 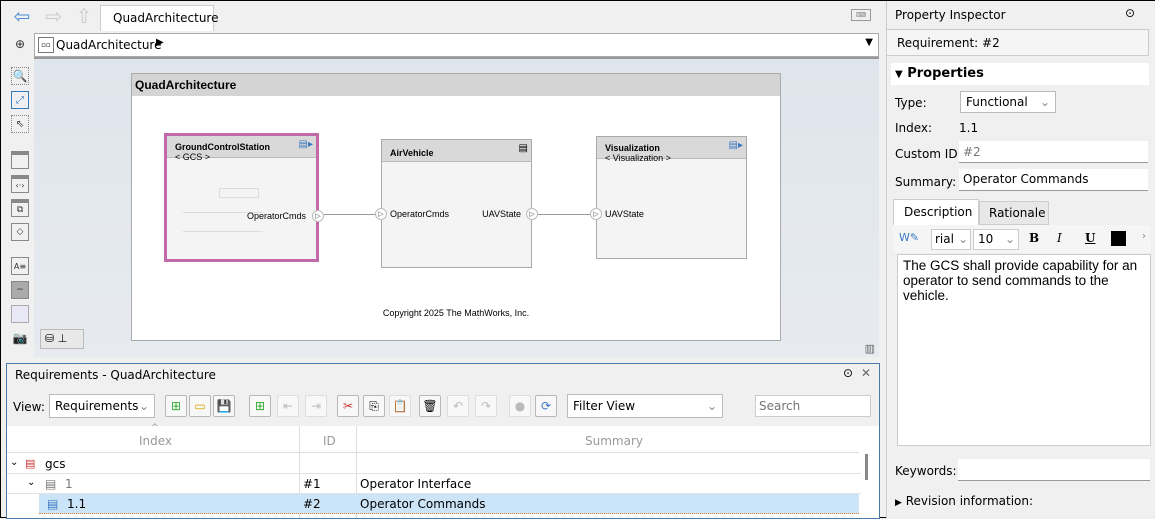 I want to click on copyright-text: Copyright 2025 The MathWorks, Inc., so click(x=456, y=313).